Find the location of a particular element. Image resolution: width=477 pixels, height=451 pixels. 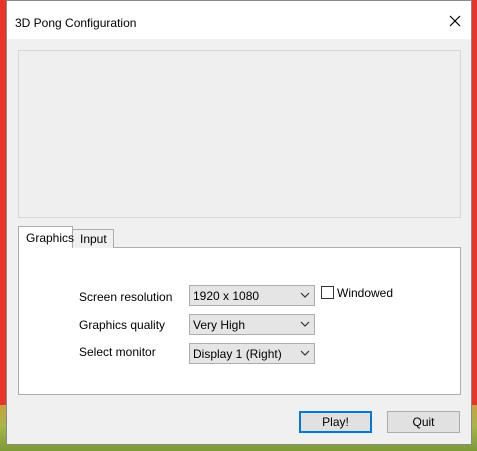

select-monitor-value: Display 1 (Right) is located at coordinates (237, 354).